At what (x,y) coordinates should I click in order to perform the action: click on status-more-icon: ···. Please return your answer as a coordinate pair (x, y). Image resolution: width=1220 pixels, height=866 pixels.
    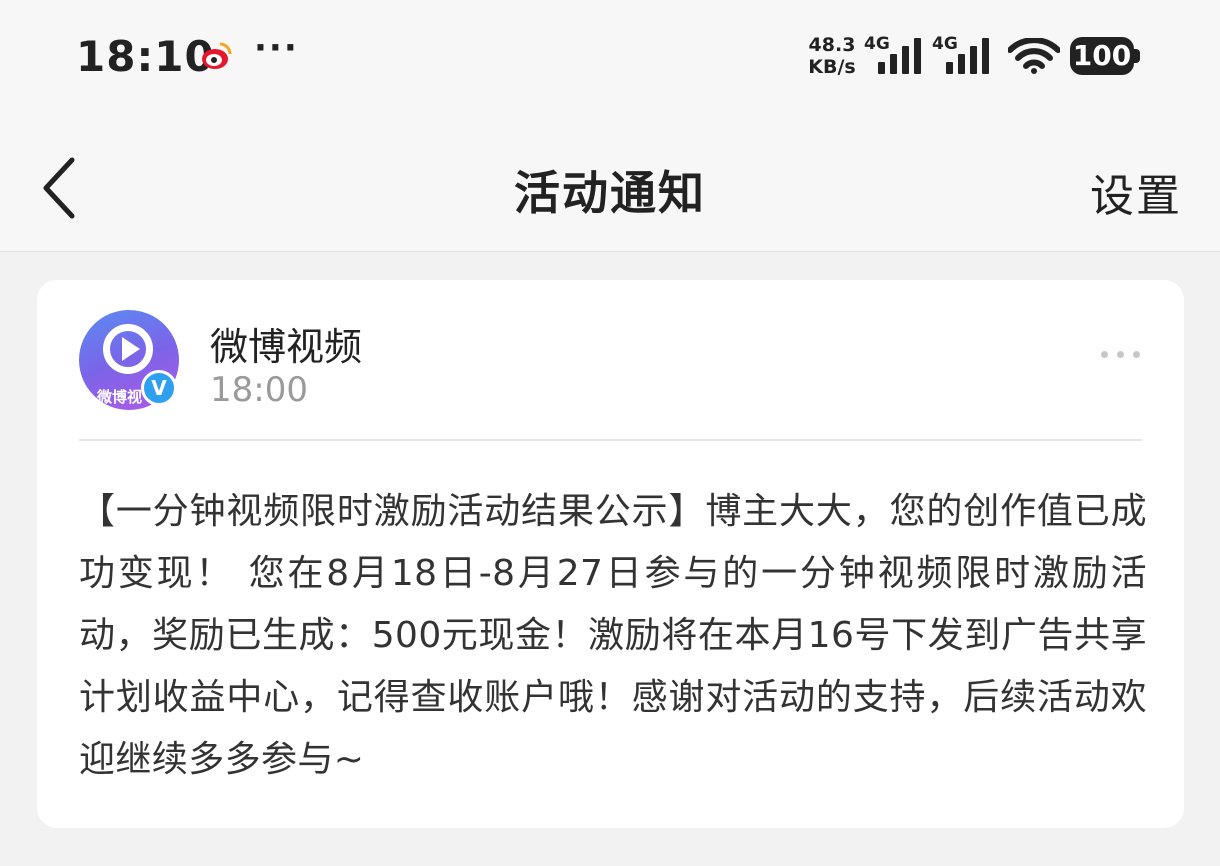
    Looking at the image, I should click on (276, 48).